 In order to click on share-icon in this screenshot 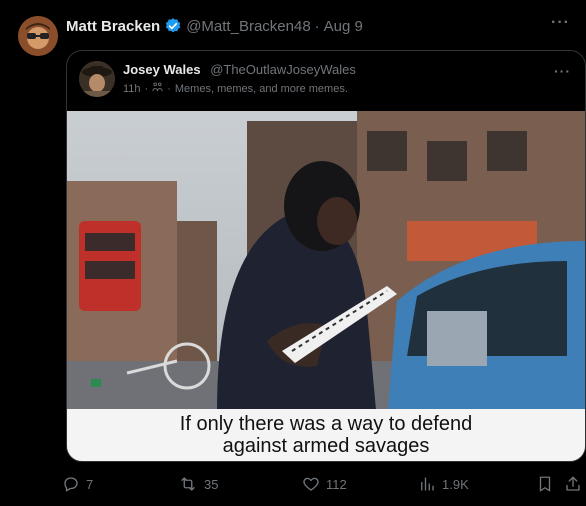, I will do `click(573, 484)`.